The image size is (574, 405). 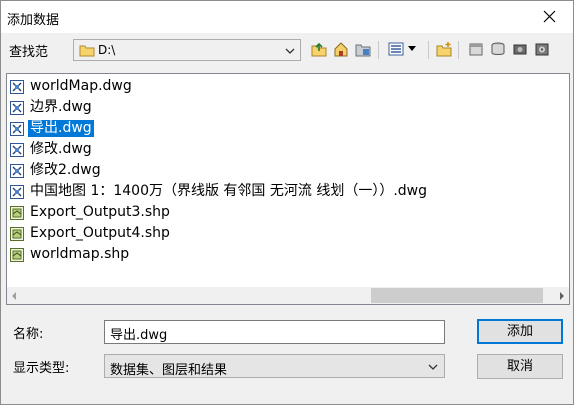 I want to click on home-icon, so click(x=341, y=49).